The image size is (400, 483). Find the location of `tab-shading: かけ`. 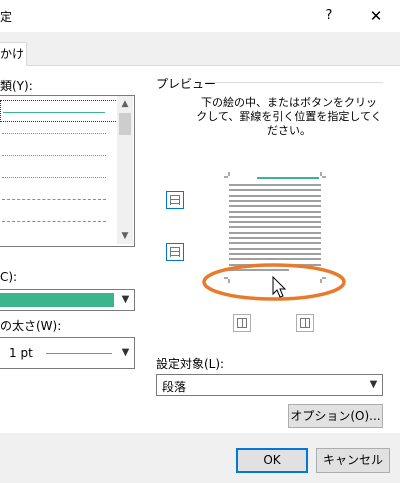

tab-shading: かけ is located at coordinates (13, 54).